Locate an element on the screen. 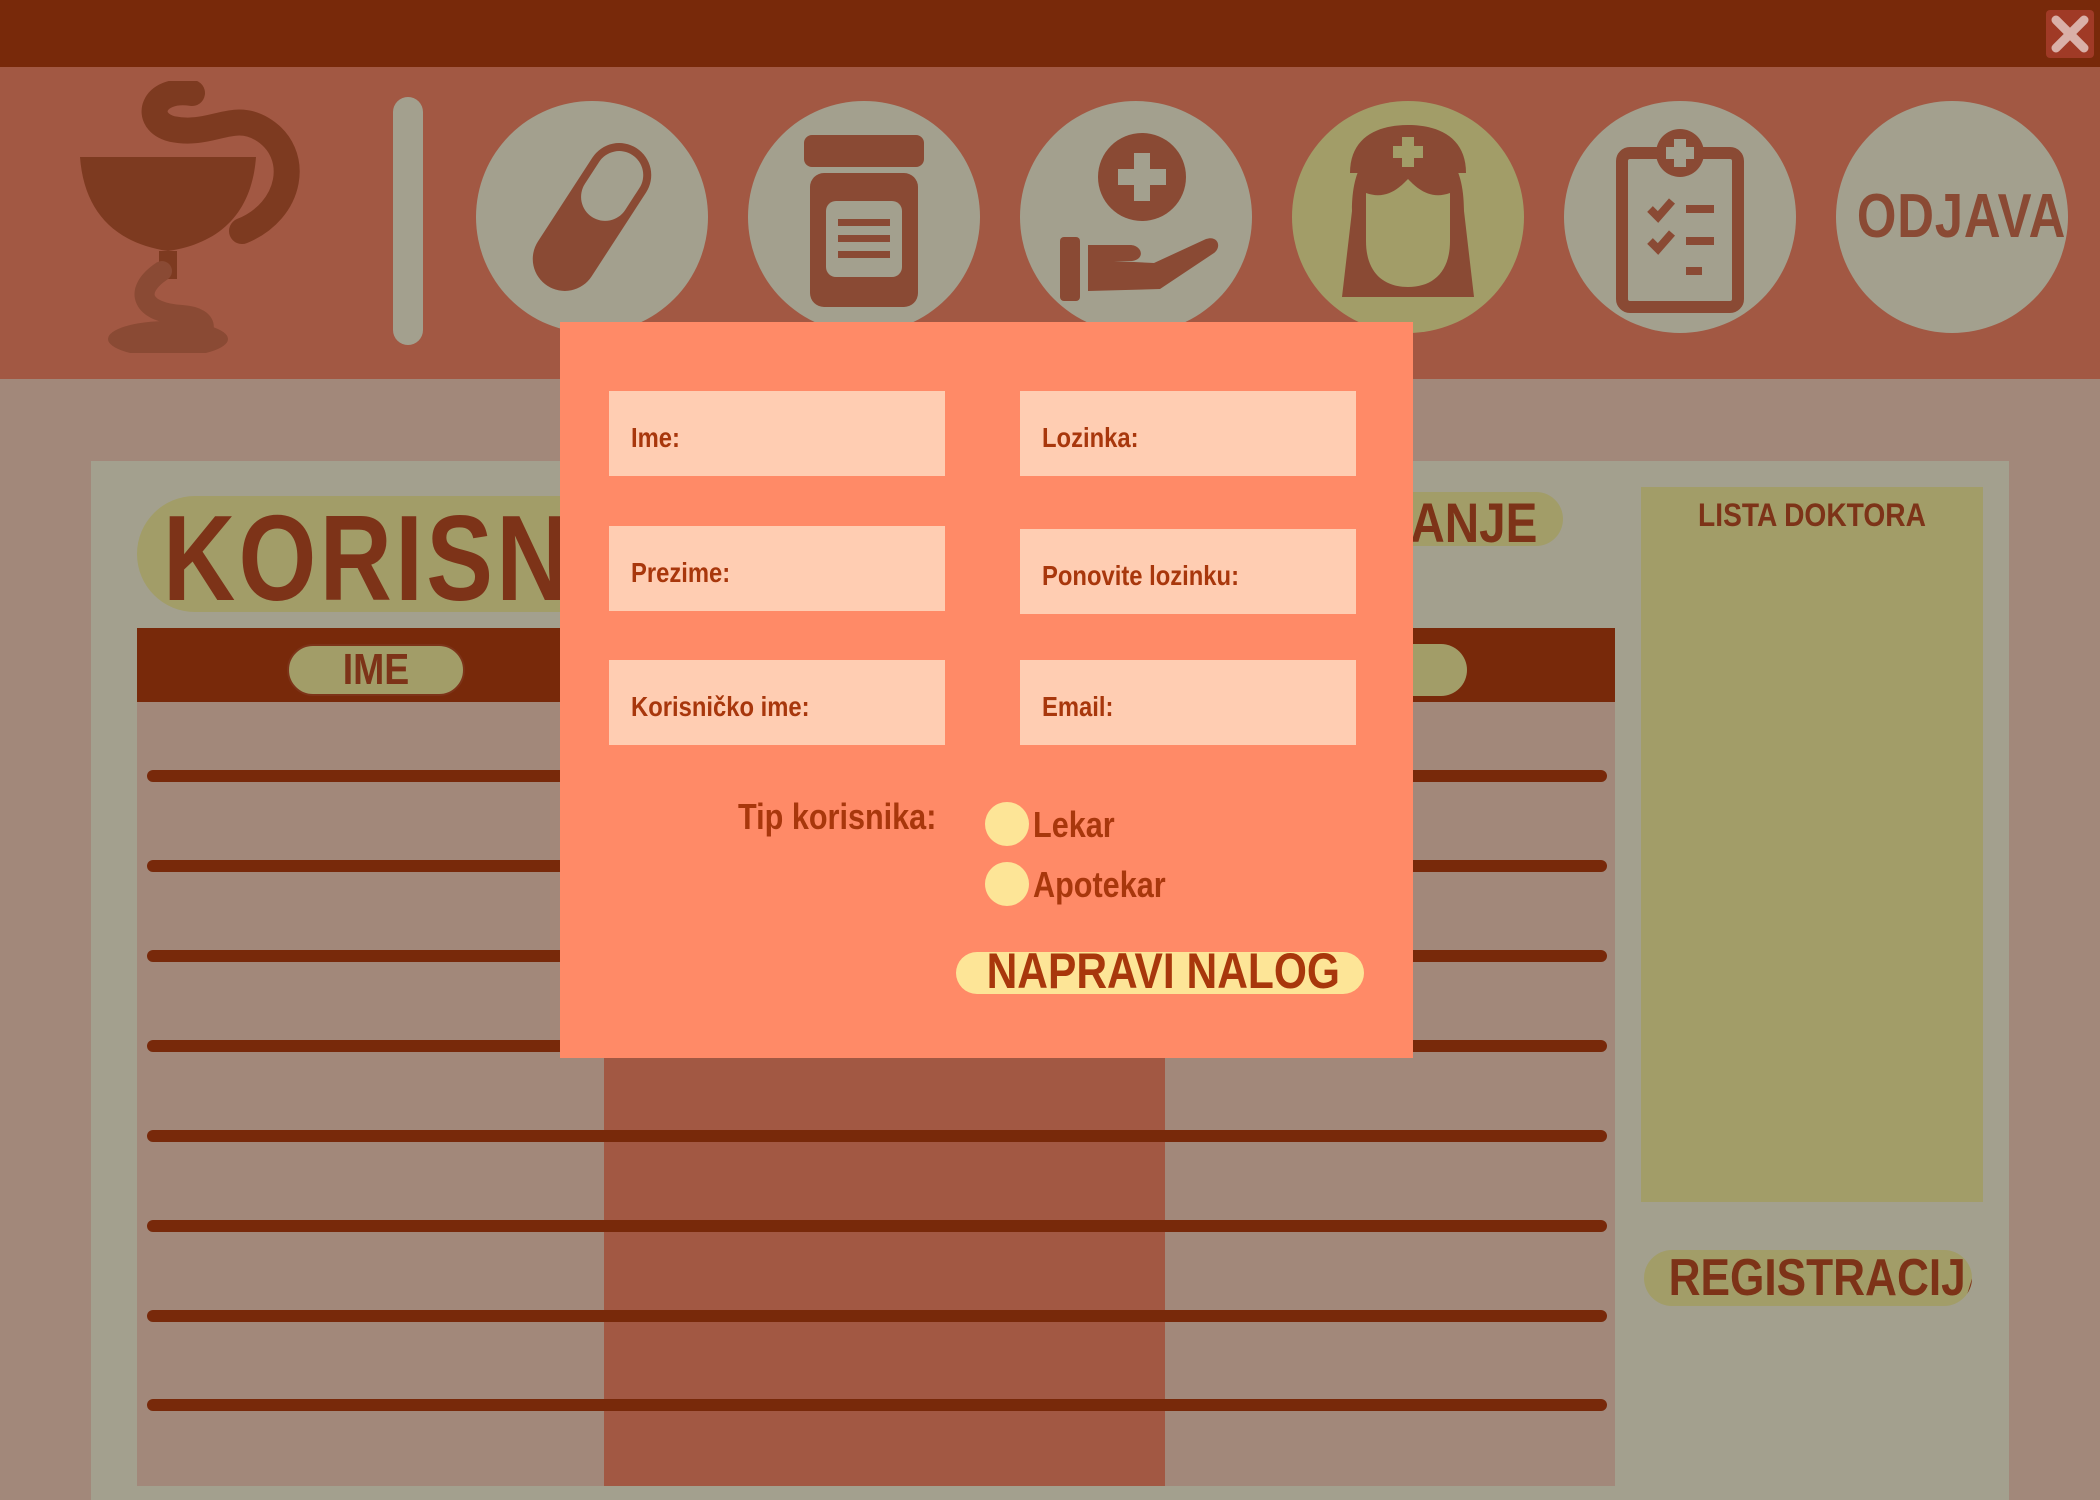  nav-care-button is located at coordinates (1136, 217).